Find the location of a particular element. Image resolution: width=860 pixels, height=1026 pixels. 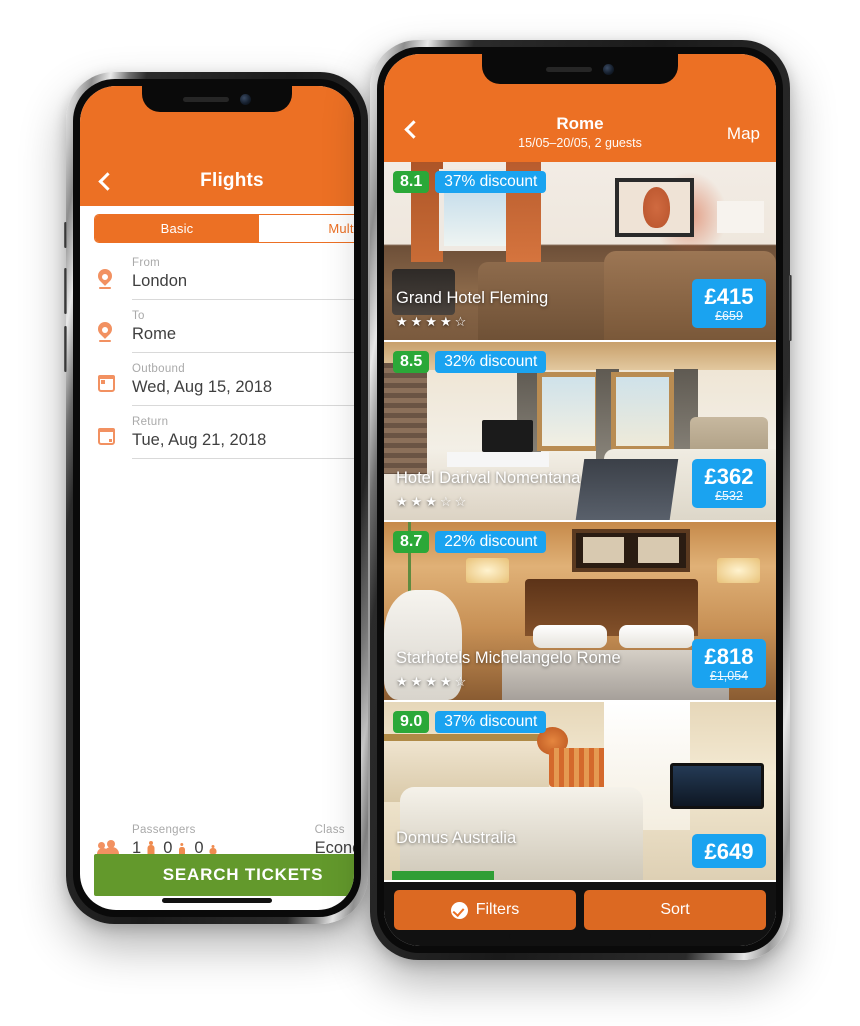

sort-label: Sort is located at coordinates (675, 909).